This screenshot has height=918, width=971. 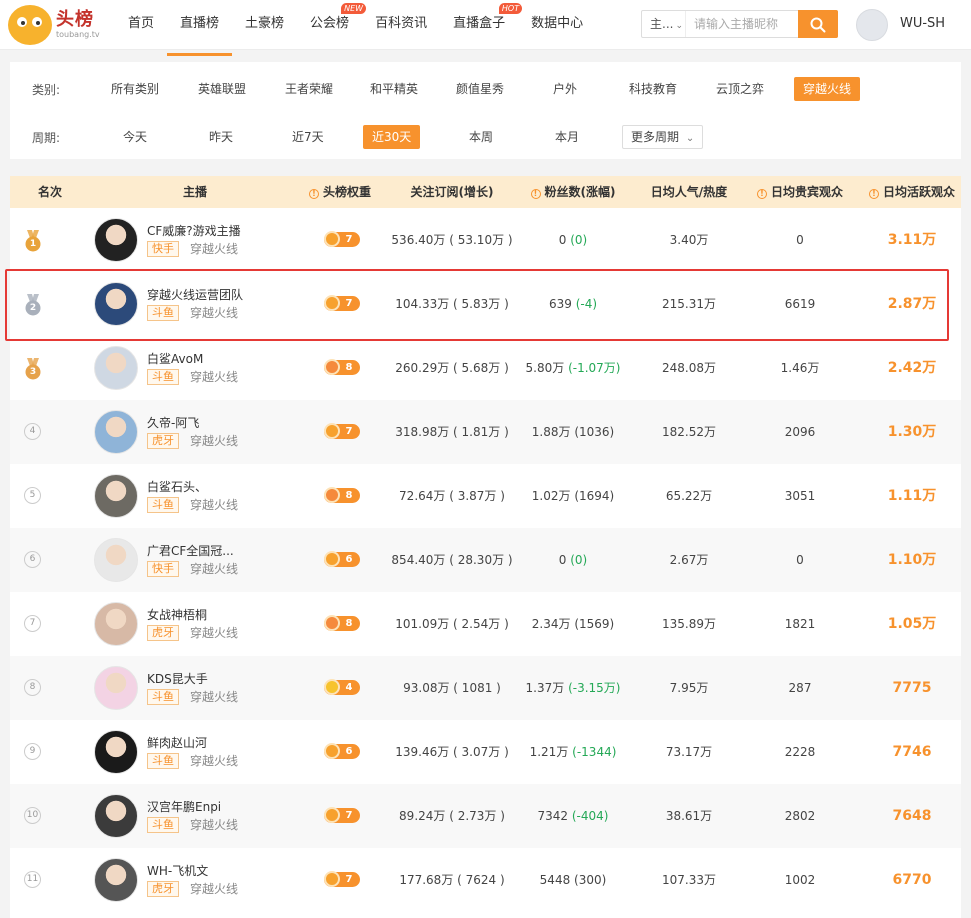 What do you see at coordinates (309, 89) in the screenshot?
I see `category-chip-2: 王者荣耀` at bounding box center [309, 89].